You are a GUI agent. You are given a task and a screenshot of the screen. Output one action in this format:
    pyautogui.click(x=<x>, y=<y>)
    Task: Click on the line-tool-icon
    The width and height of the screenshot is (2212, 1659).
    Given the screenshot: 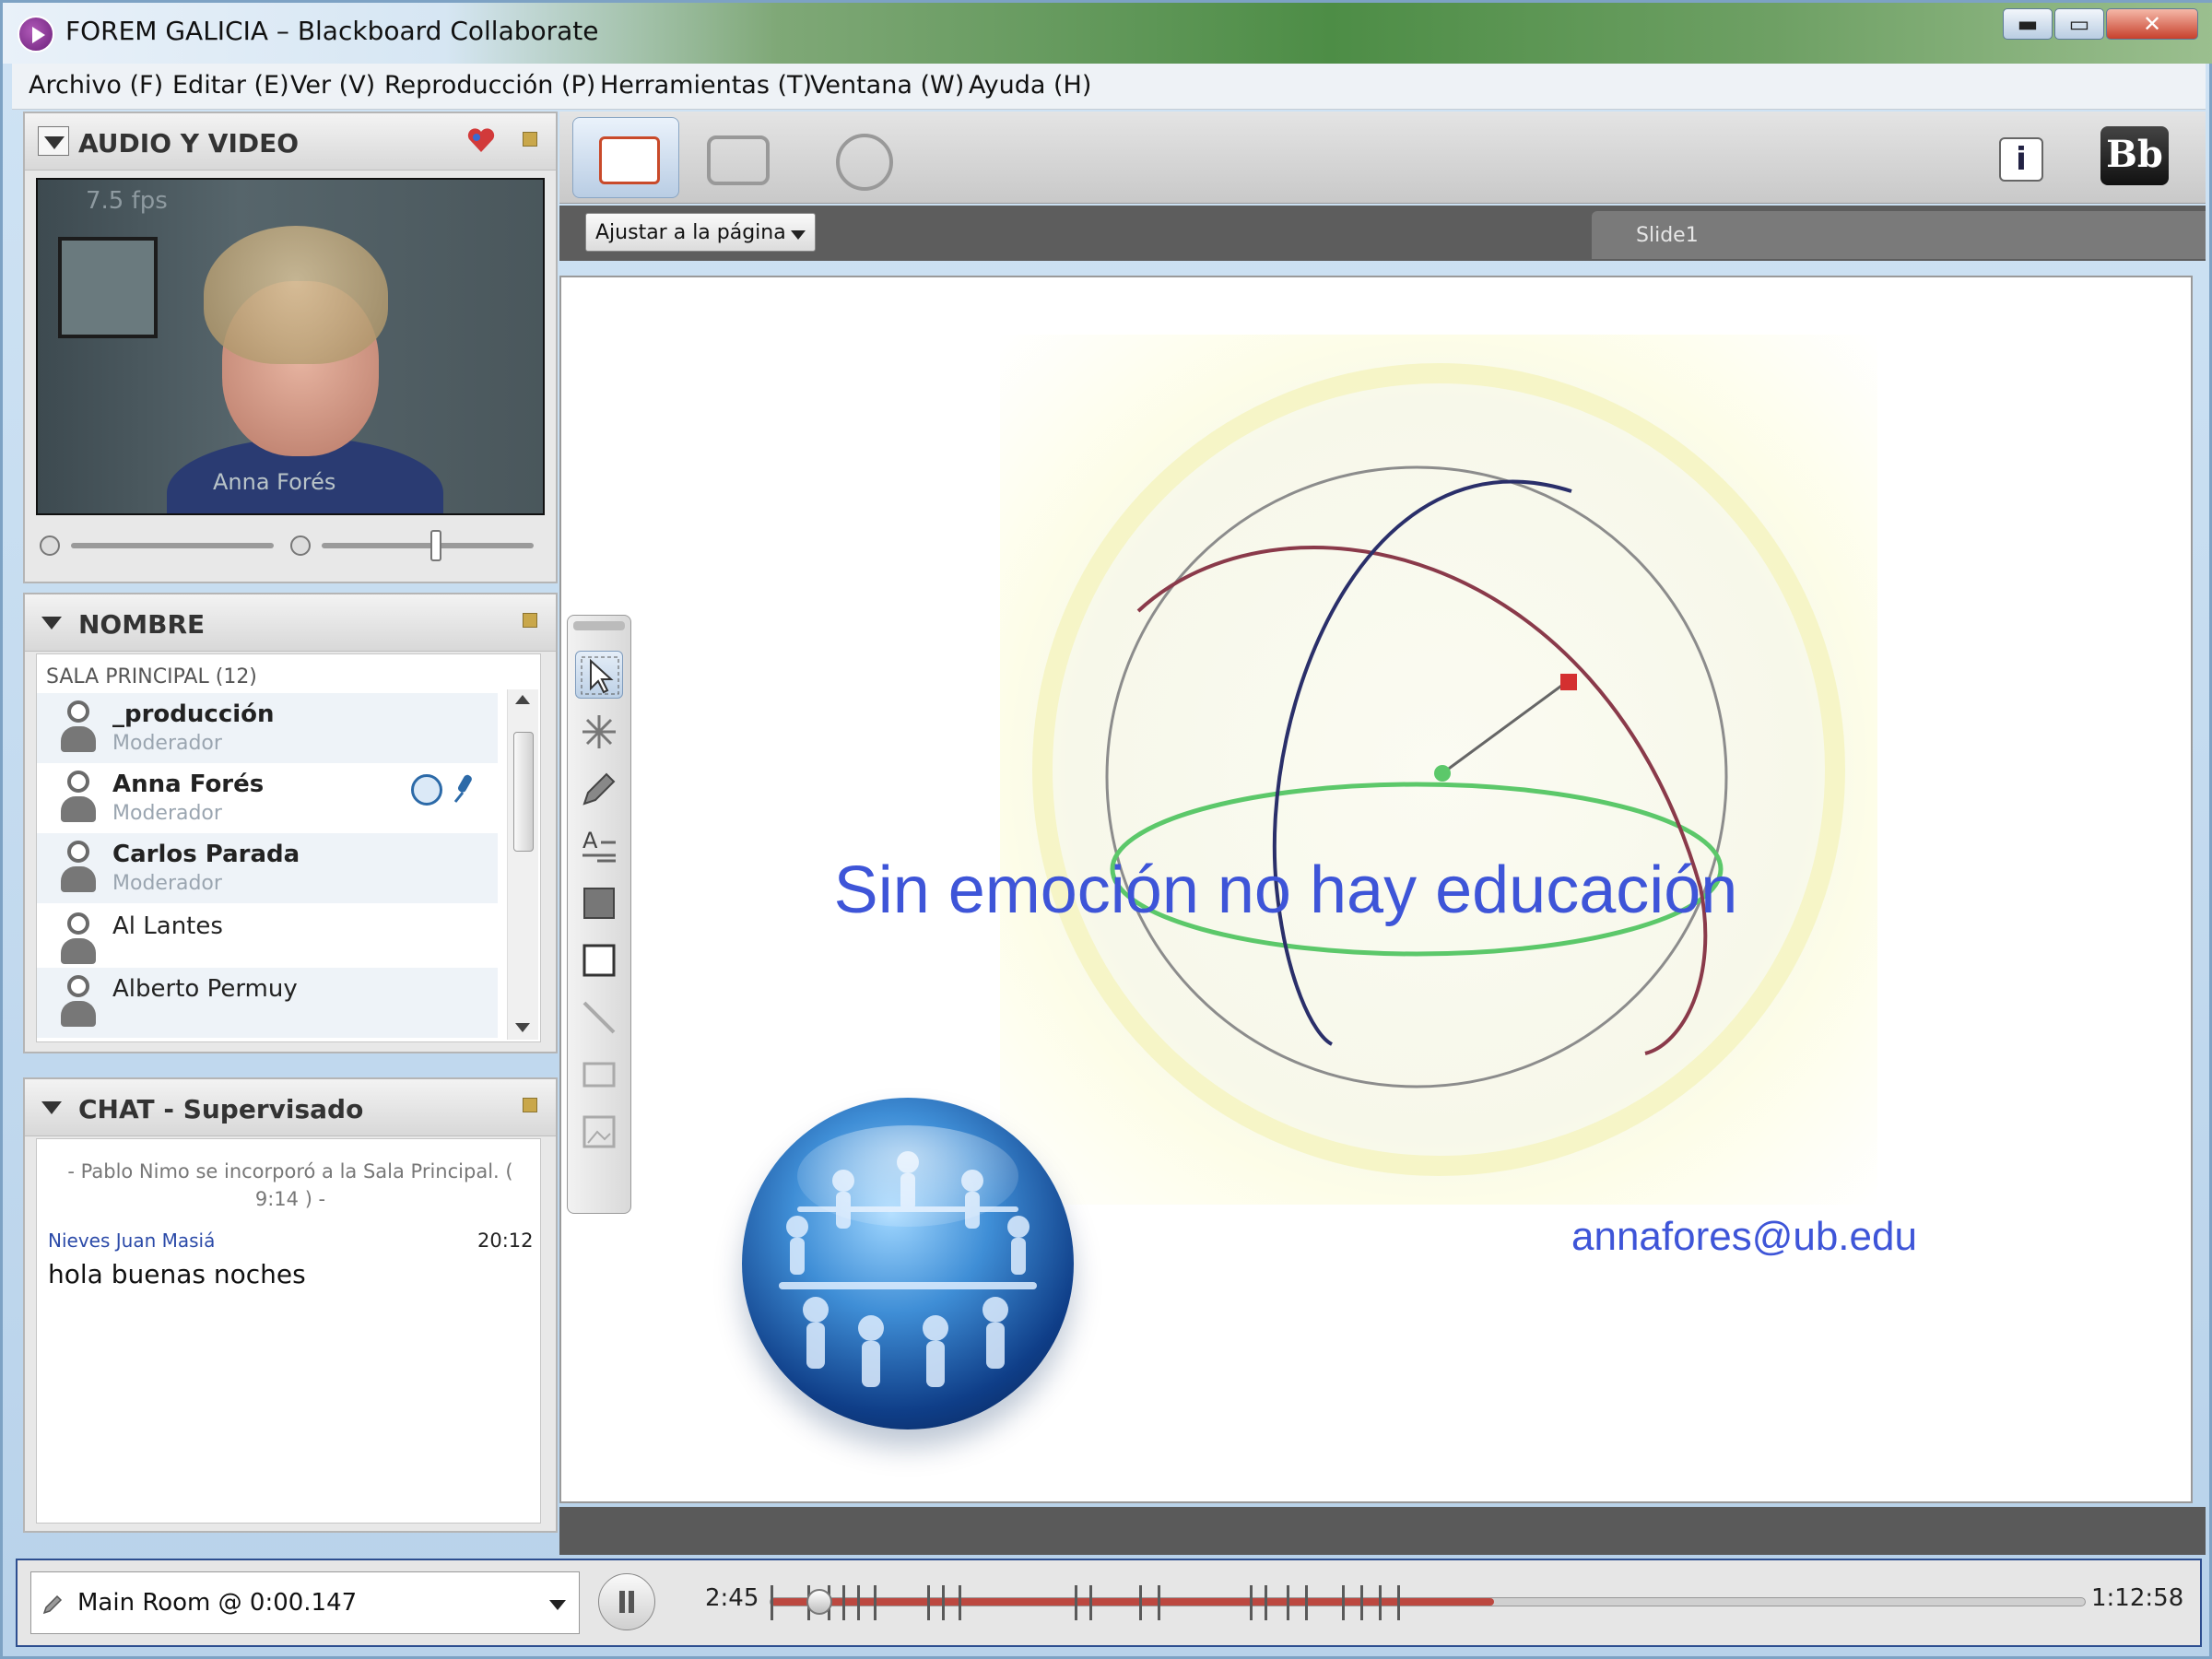 What is the action you would take?
    pyautogui.click(x=599, y=1017)
    